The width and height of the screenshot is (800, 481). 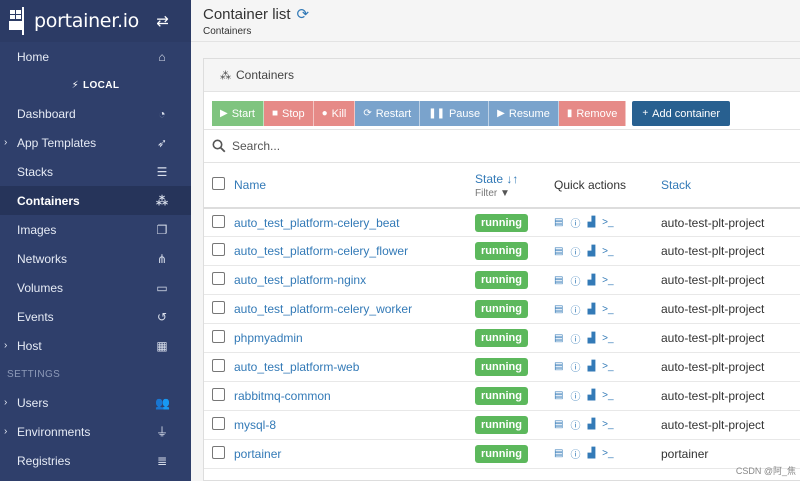 What do you see at coordinates (296, 367) in the screenshot?
I see `container-name-link: auto_test_platform-web` at bounding box center [296, 367].